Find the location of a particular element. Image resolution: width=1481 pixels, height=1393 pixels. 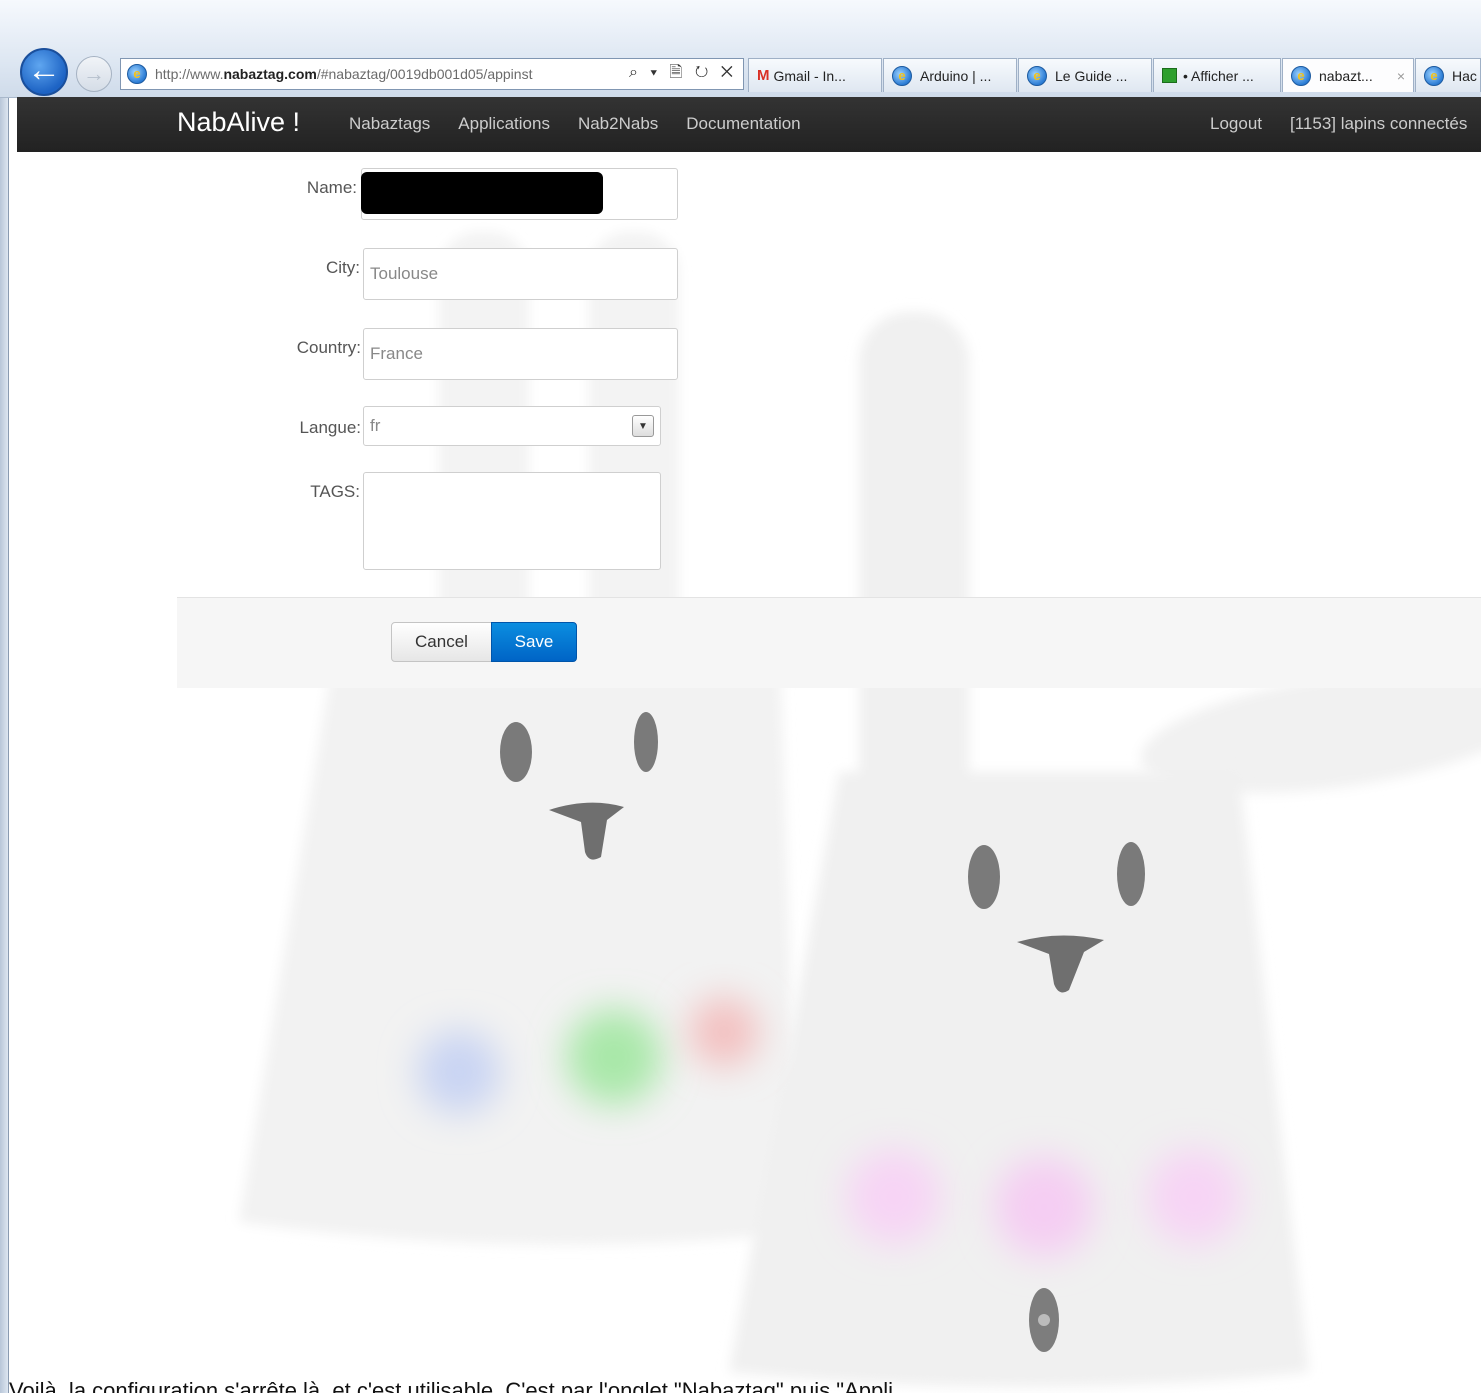

back-arrow-icon: ← is located at coordinates (44, 70).